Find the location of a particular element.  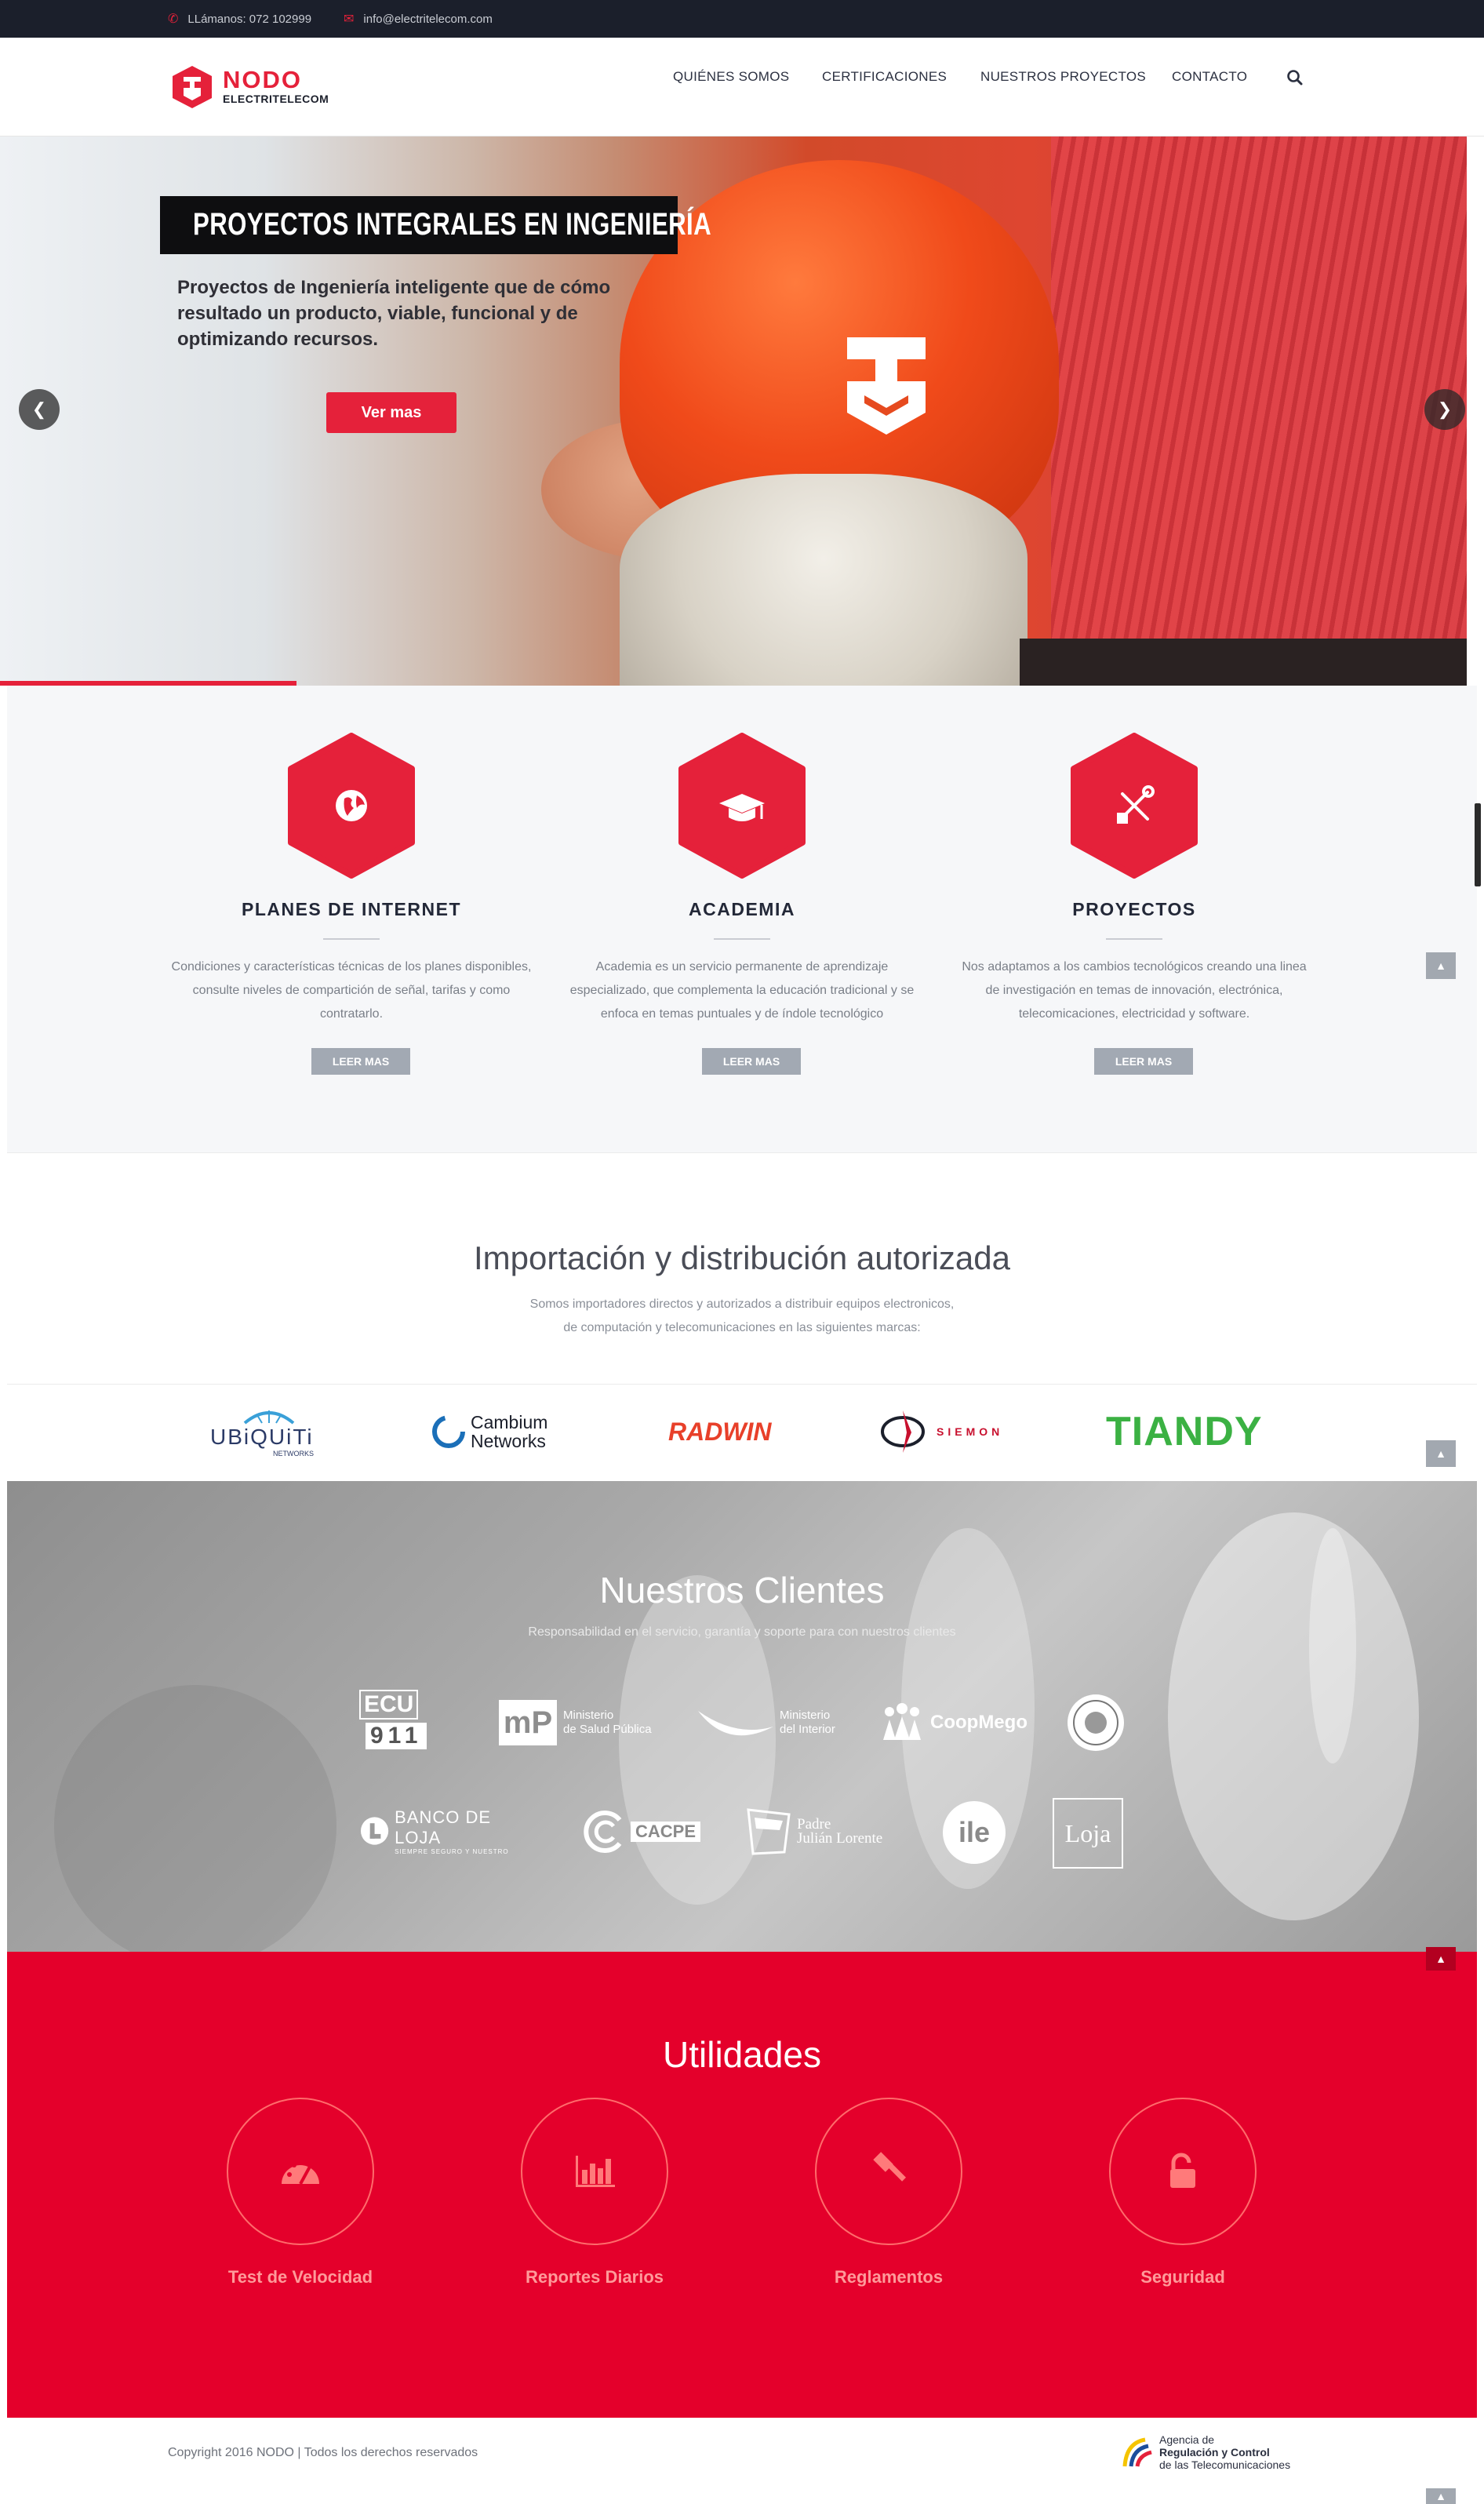

people-logo-icon is located at coordinates (902, 1721).